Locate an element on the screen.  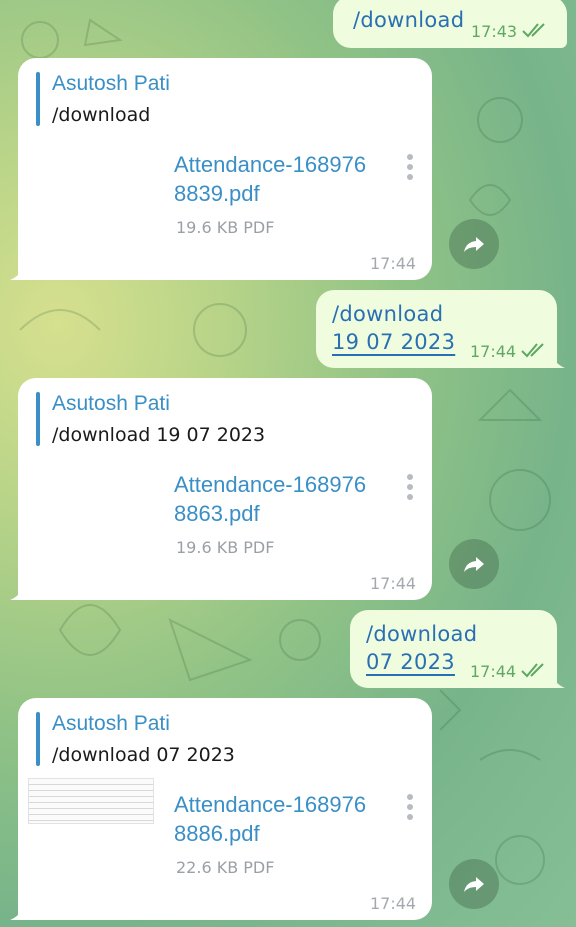
date-link: 19 07 2023 is located at coordinates (393, 342).